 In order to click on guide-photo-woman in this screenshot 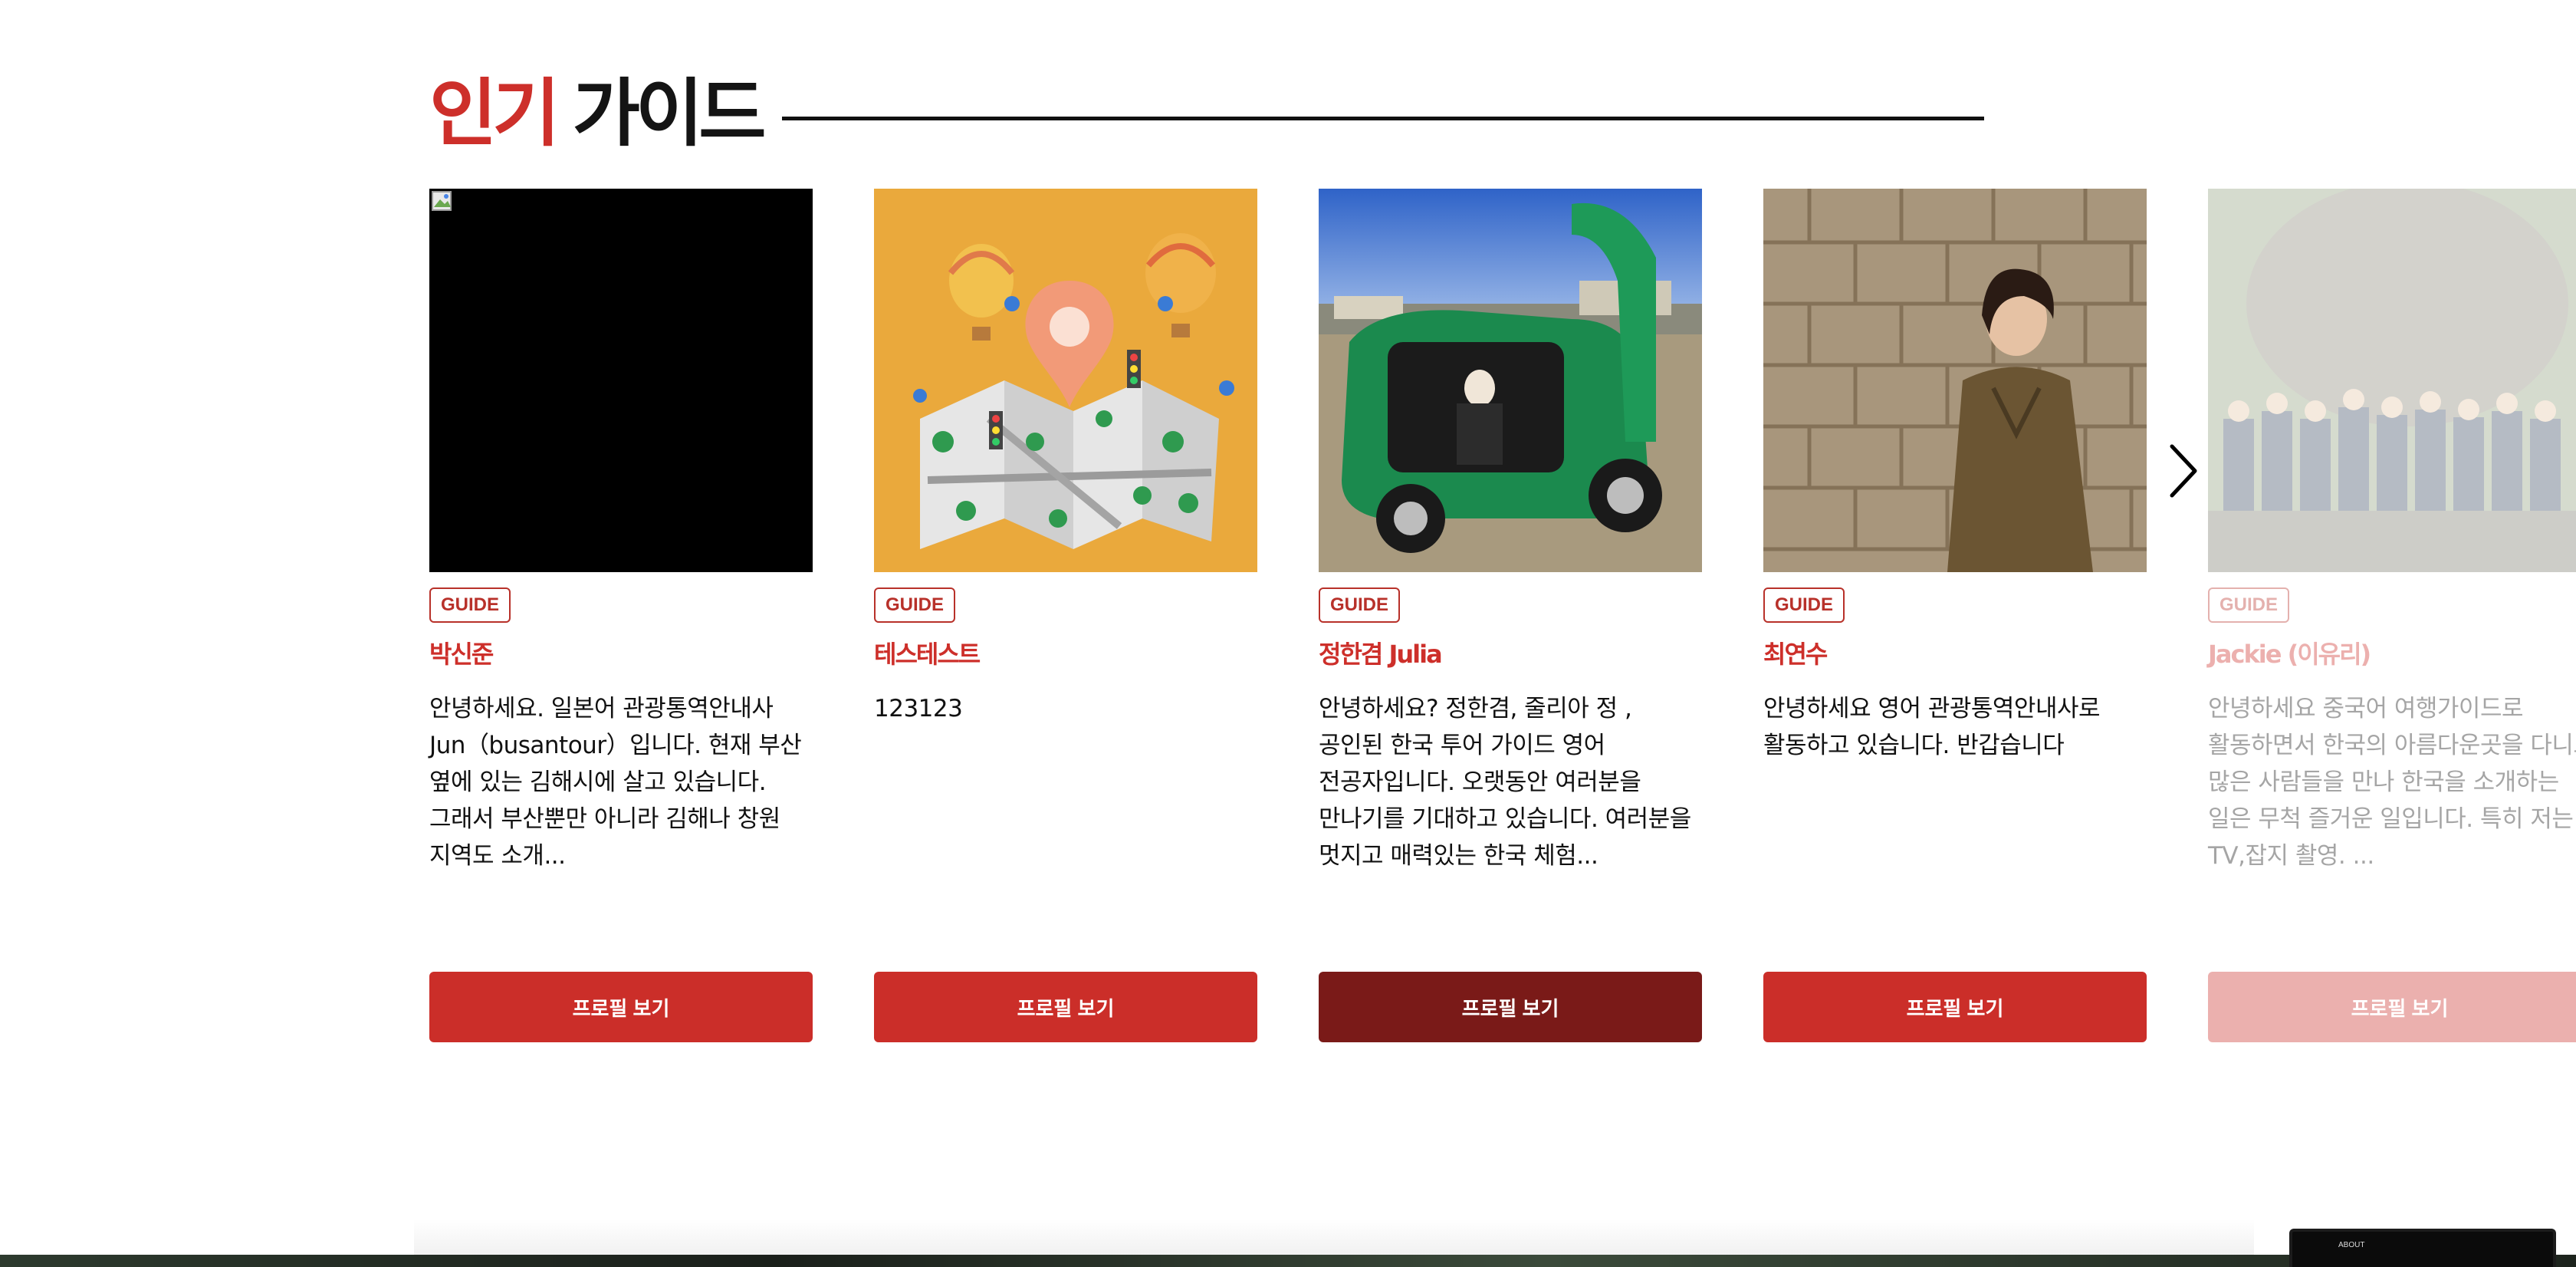, I will do `click(1955, 380)`.